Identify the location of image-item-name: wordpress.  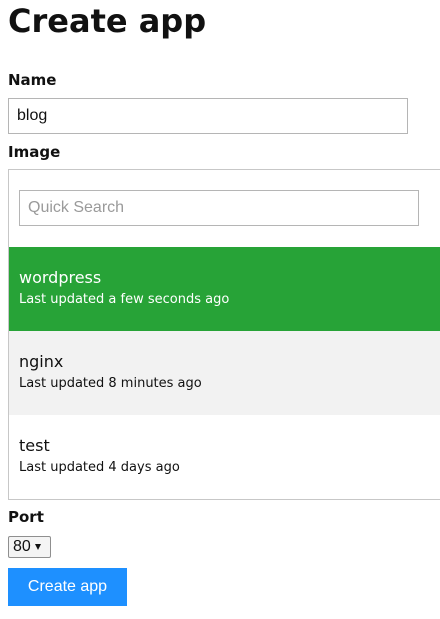
(60, 277).